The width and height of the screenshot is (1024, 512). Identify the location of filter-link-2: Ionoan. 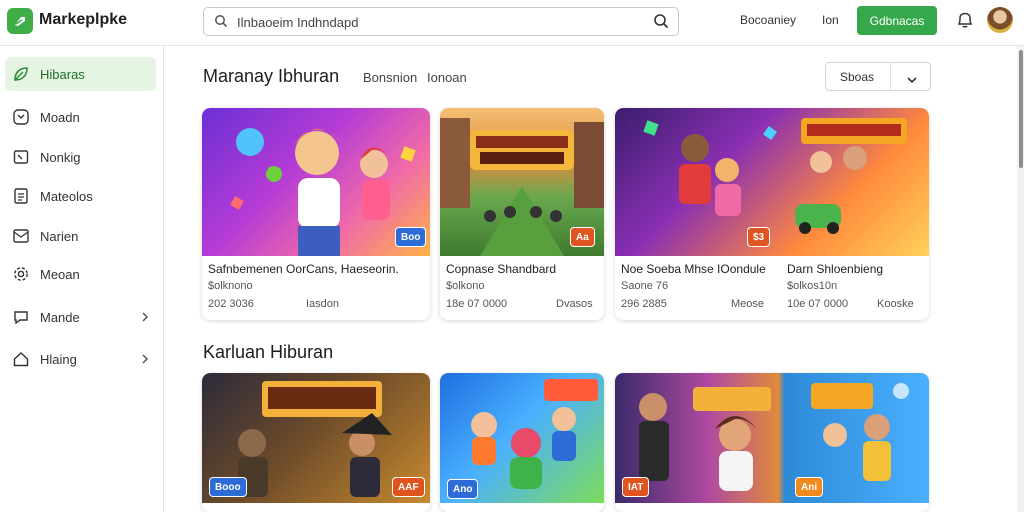
(447, 77).